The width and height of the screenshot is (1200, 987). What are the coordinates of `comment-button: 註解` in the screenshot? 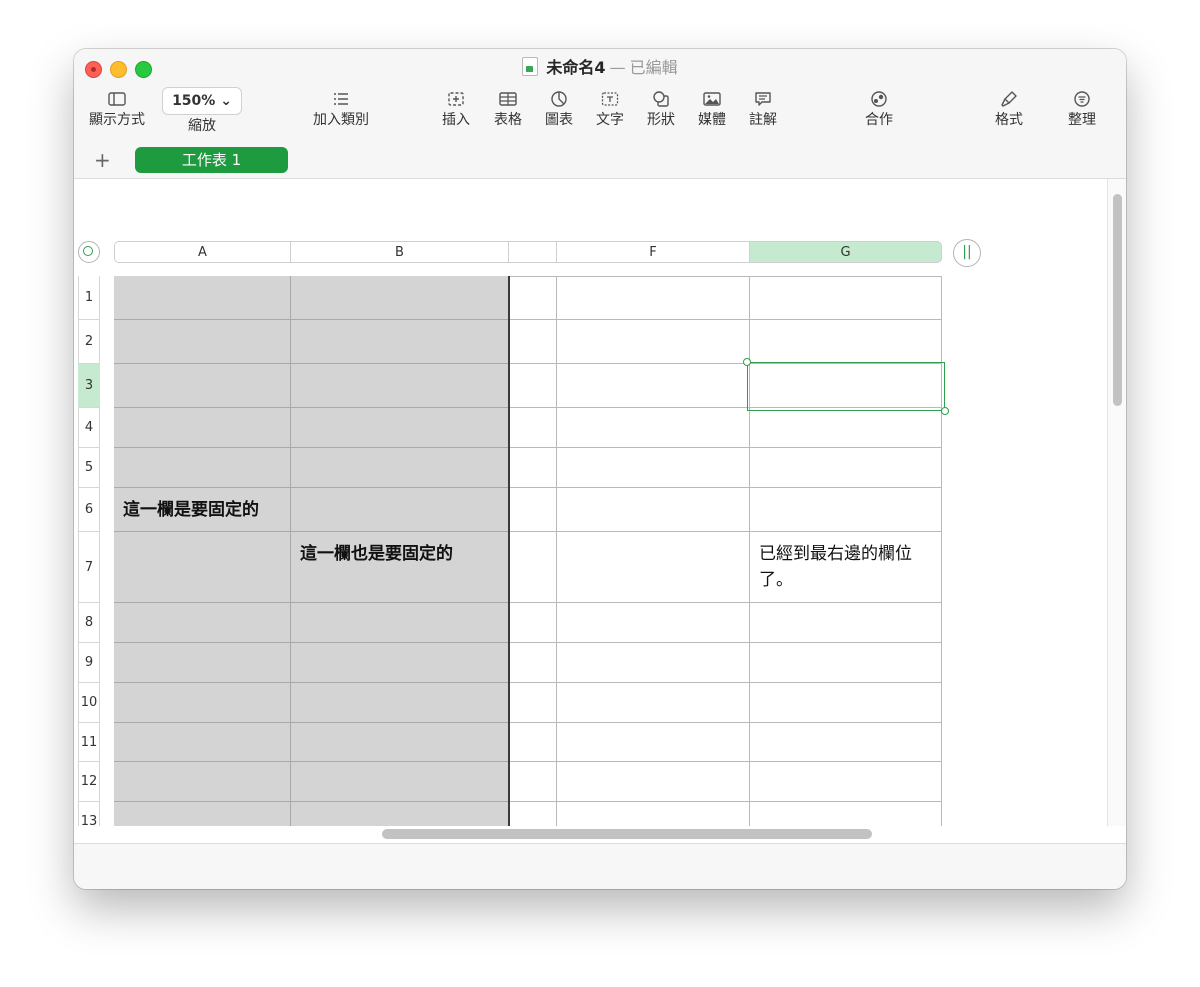 It's located at (763, 108).